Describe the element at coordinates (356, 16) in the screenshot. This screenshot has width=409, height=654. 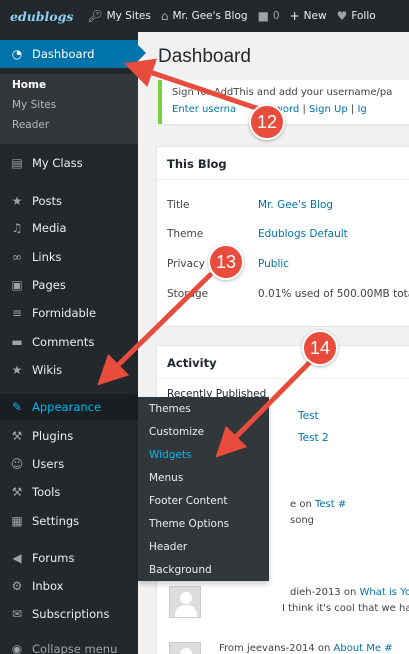
I see `follow-menu: ♥ Follo` at that location.